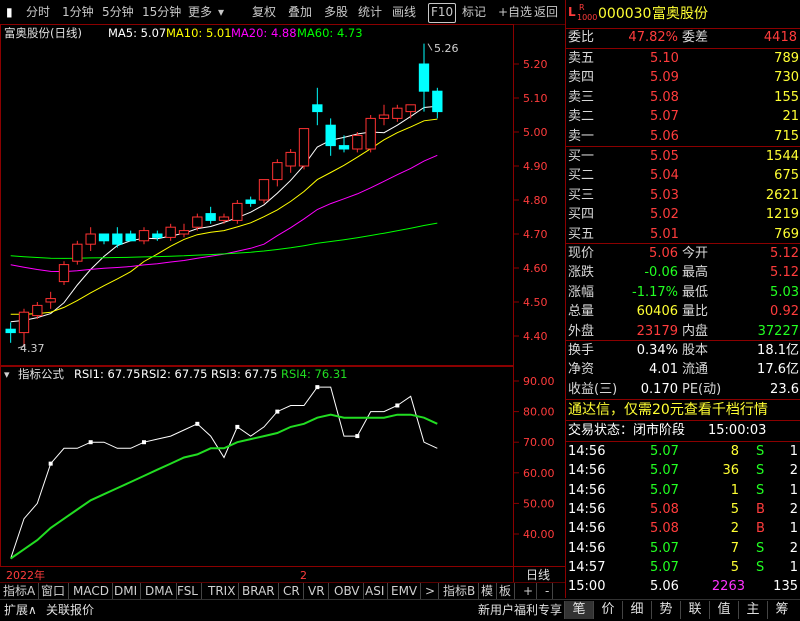  What do you see at coordinates (159, 591) in the screenshot?
I see `tab-dma: DMA` at bounding box center [159, 591].